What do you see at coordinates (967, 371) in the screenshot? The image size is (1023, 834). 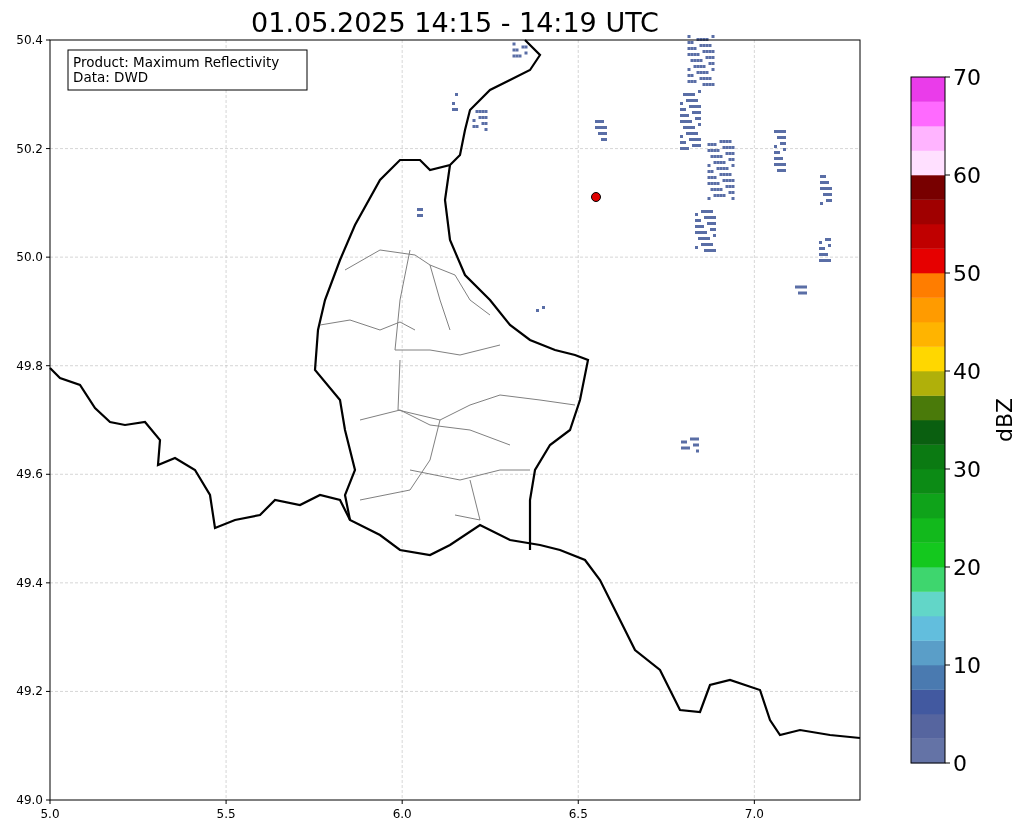 I see `colorbar-tick-label: 40` at bounding box center [967, 371].